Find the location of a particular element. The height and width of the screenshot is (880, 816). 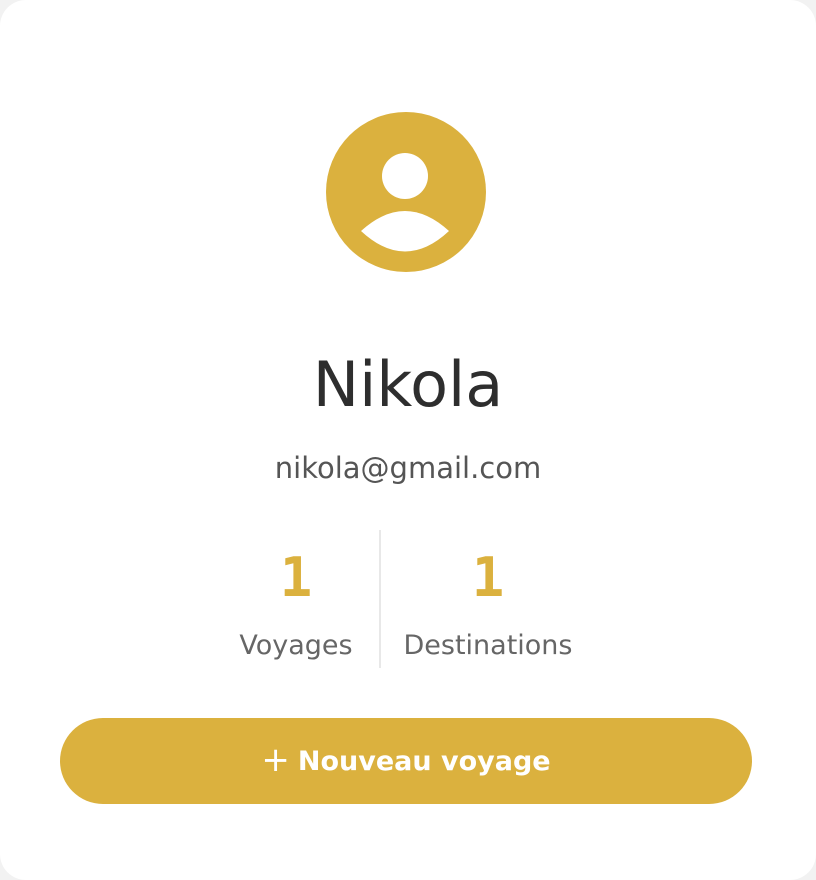

destinations-count: 1 is located at coordinates (488, 577).